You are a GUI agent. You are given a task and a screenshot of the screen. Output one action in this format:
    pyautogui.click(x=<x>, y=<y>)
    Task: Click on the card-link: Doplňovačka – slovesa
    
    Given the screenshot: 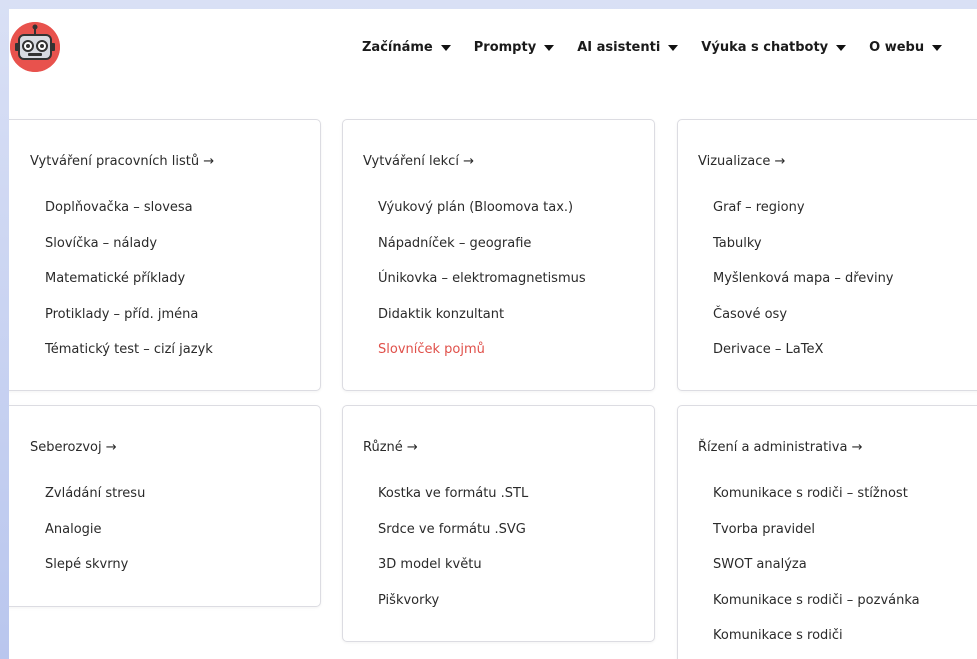 What is the action you would take?
    pyautogui.click(x=129, y=218)
    